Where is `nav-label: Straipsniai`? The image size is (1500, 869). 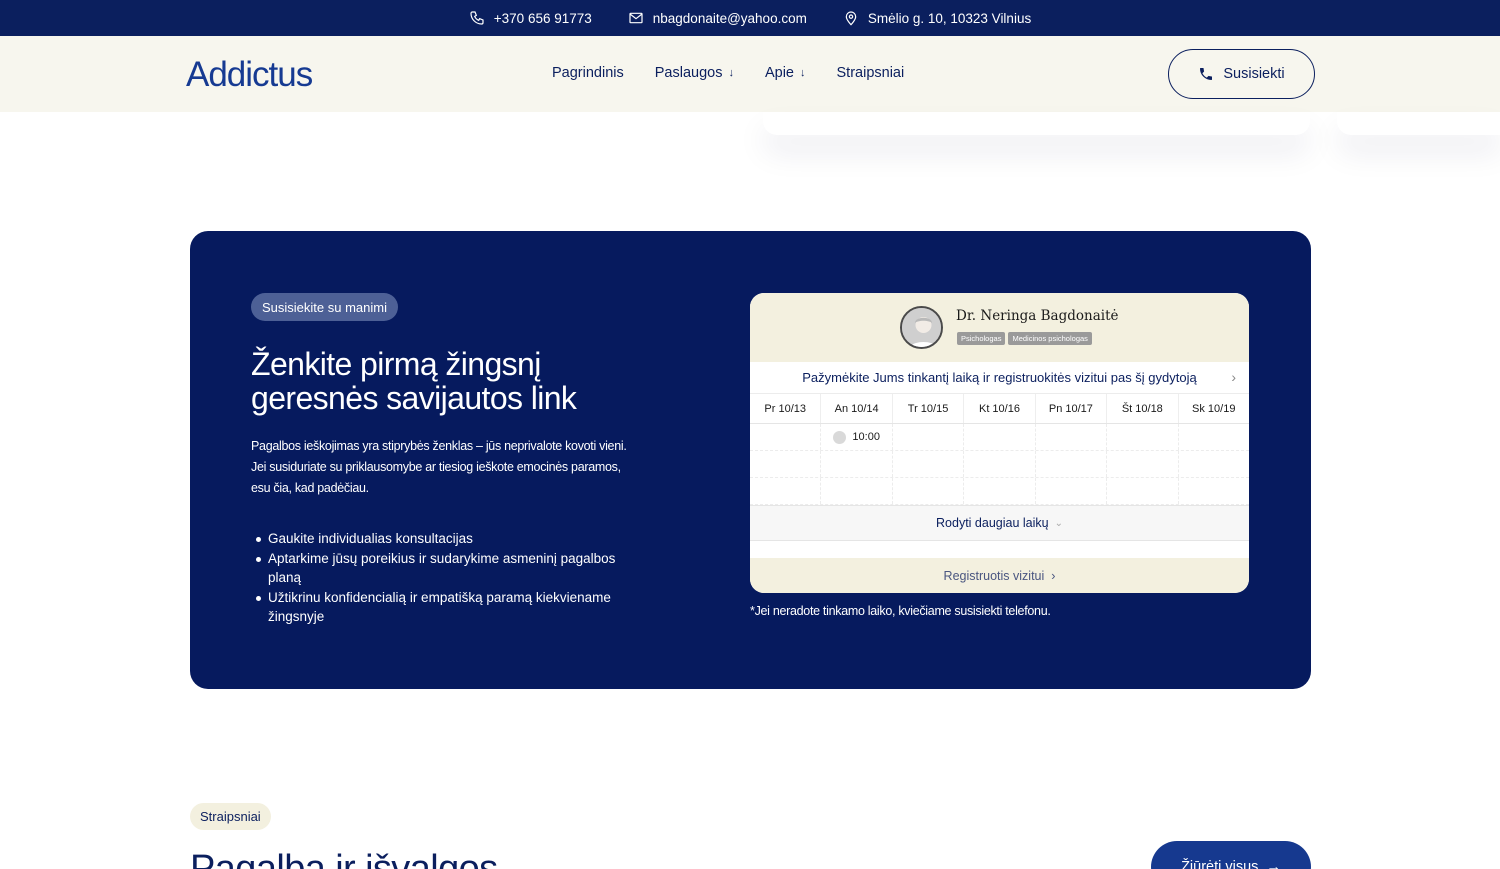 nav-label: Straipsniai is located at coordinates (870, 73).